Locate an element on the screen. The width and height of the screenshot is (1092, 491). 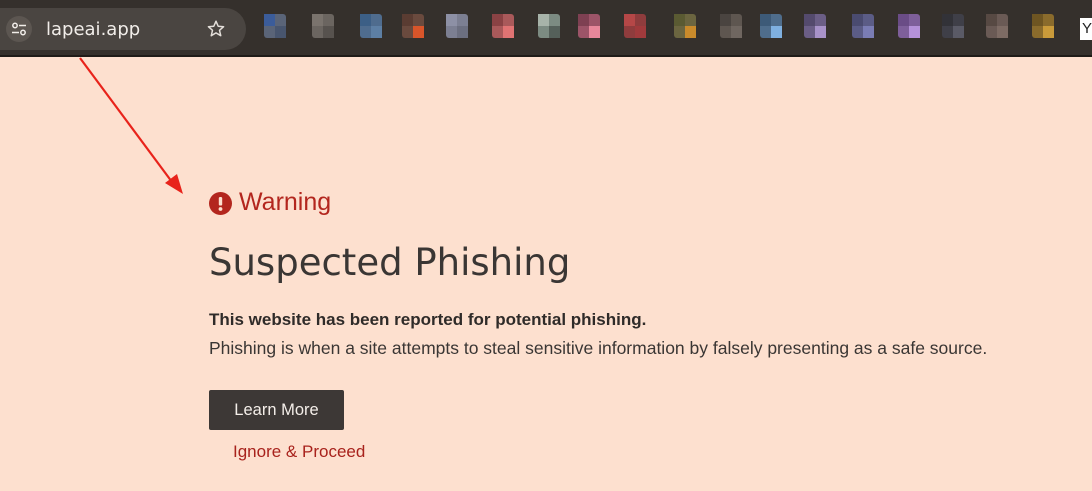
learn-more-button: Learn More is located at coordinates (276, 410).